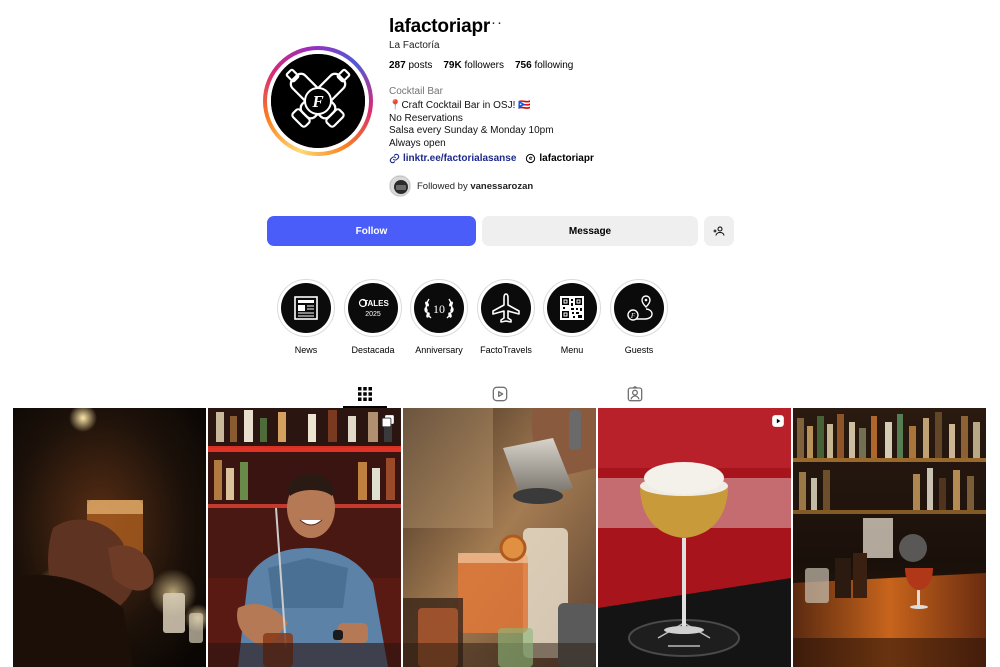  Describe the element at coordinates (416, 91) in the screenshot. I see `profile-category: Cocktail Bar` at that location.